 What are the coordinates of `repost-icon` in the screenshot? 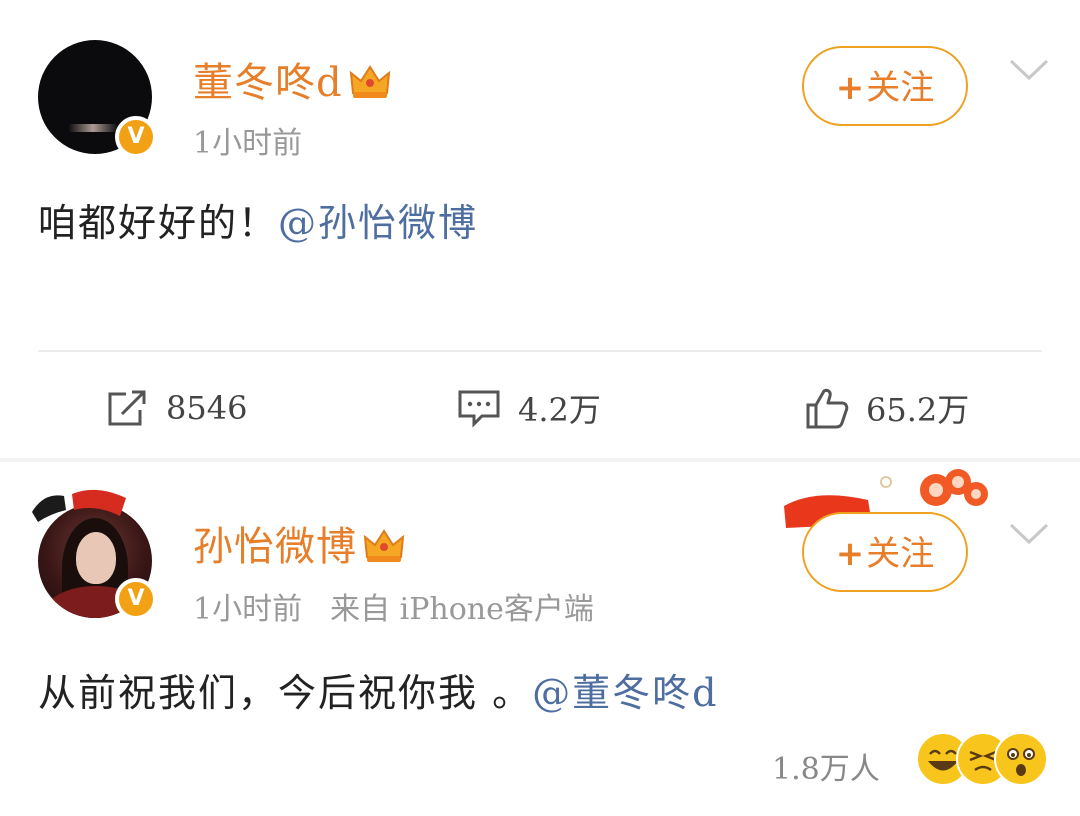 It's located at (127, 408).